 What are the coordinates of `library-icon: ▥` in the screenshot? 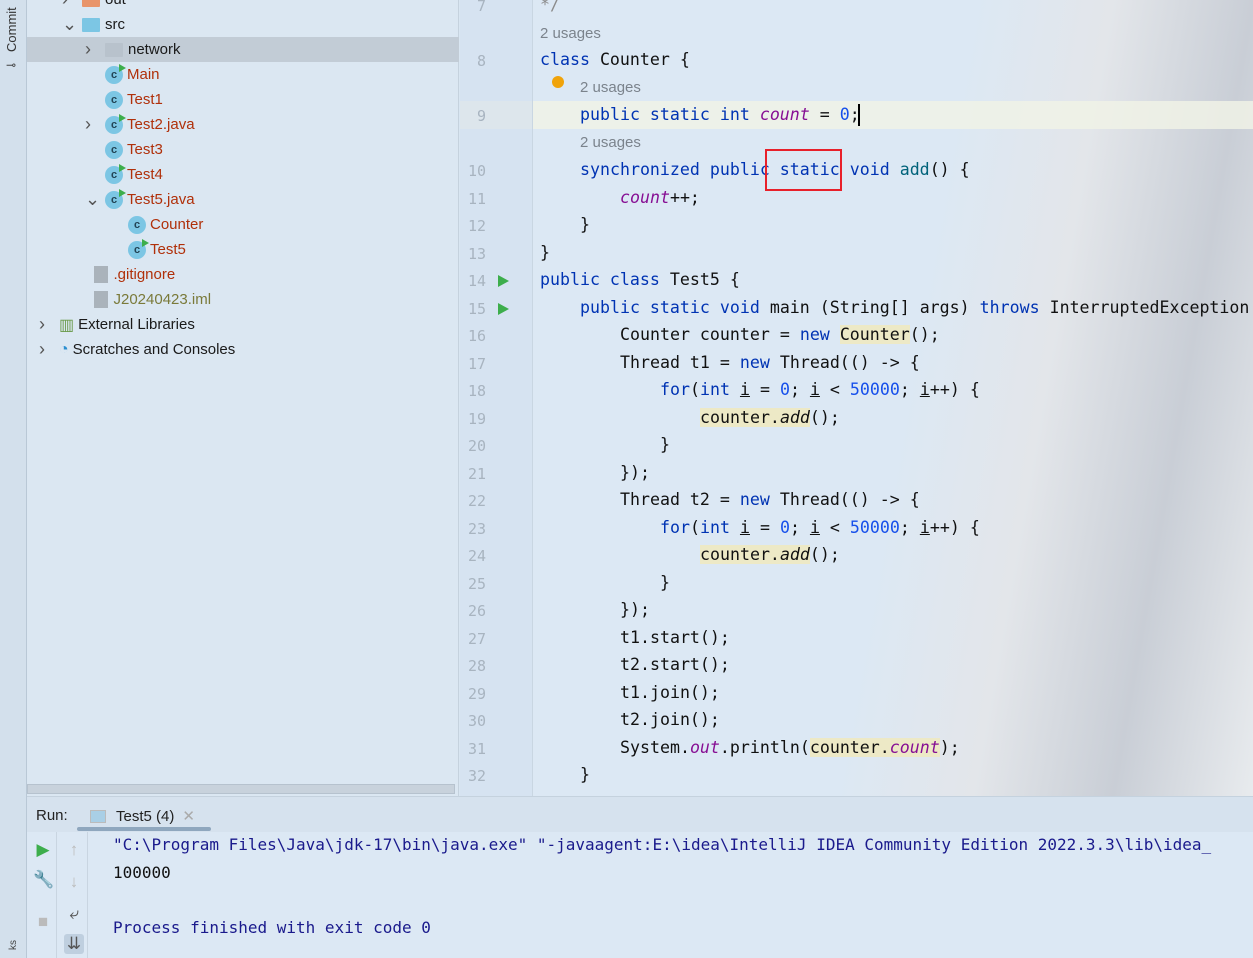 It's located at (67, 325).